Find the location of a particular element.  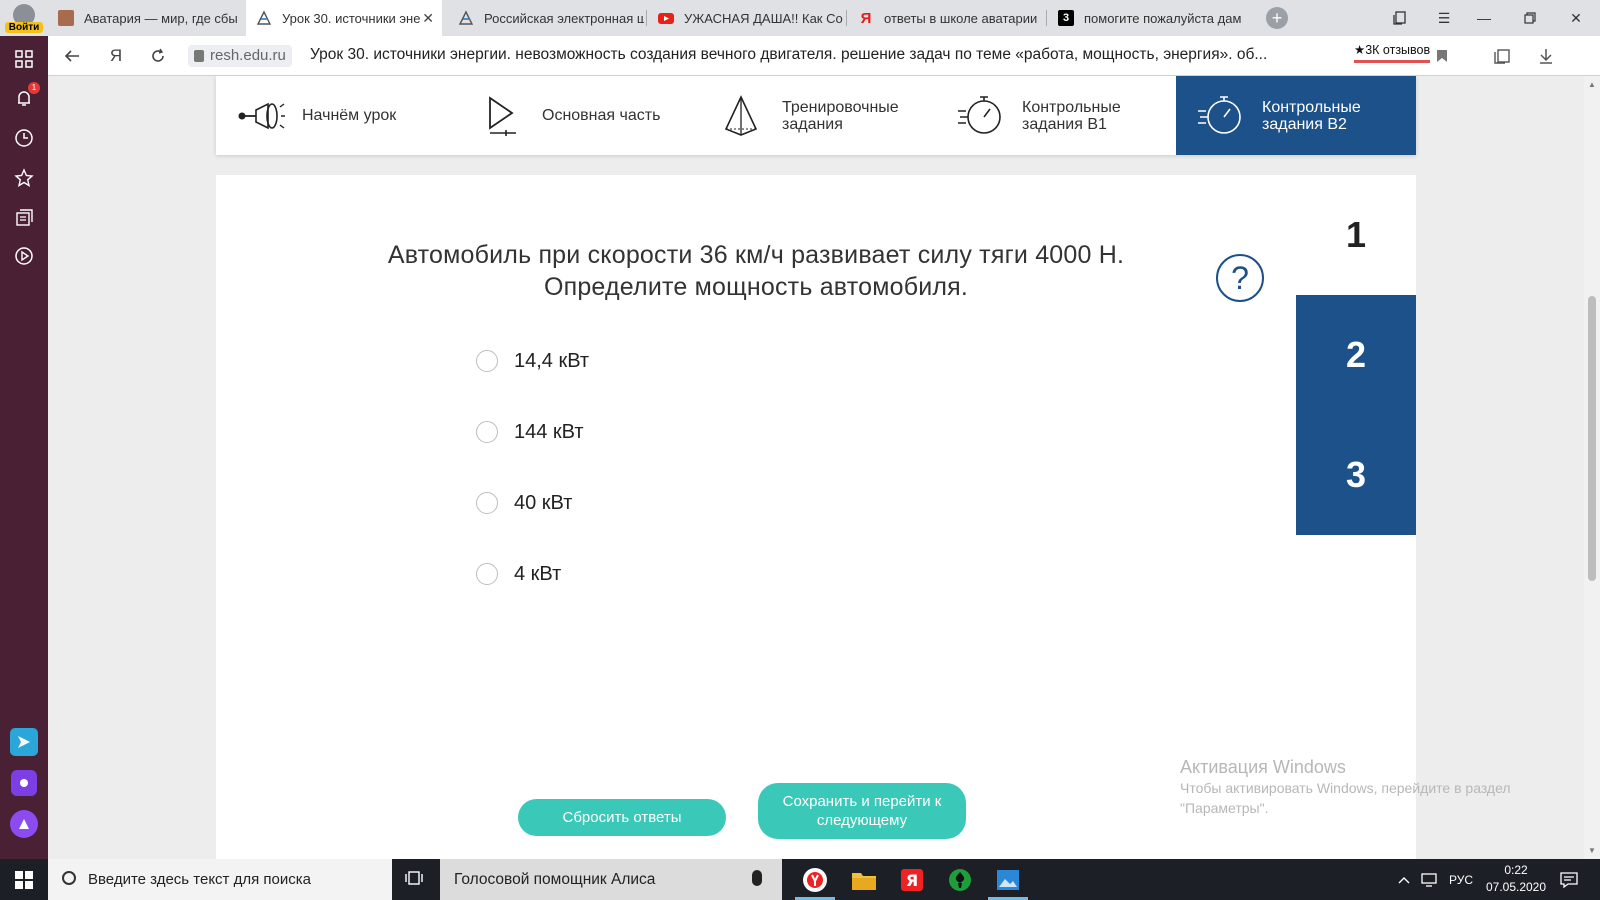

tab-yandex-search: Я ответы в школе аватарии is located at coordinates (946, 18).